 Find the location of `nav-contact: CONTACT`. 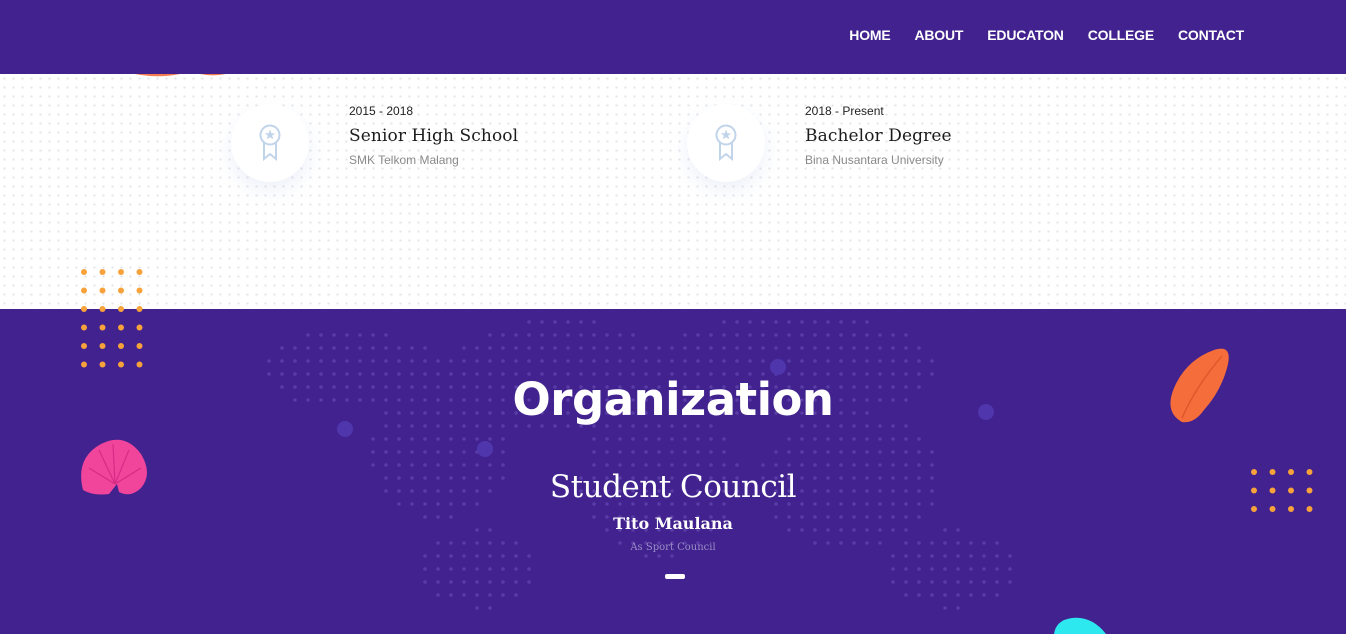

nav-contact: CONTACT is located at coordinates (1211, 35).